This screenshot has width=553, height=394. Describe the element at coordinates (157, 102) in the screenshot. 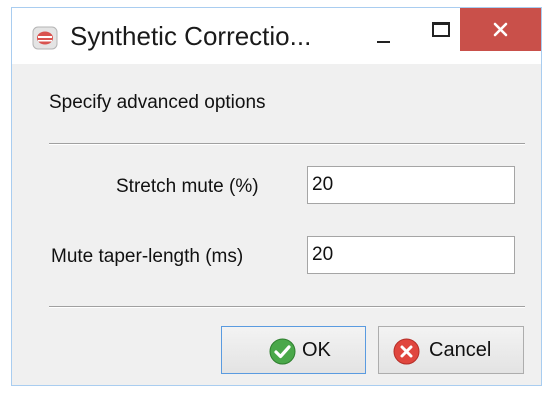

I see `instruction-text: Specify advanced options` at that location.